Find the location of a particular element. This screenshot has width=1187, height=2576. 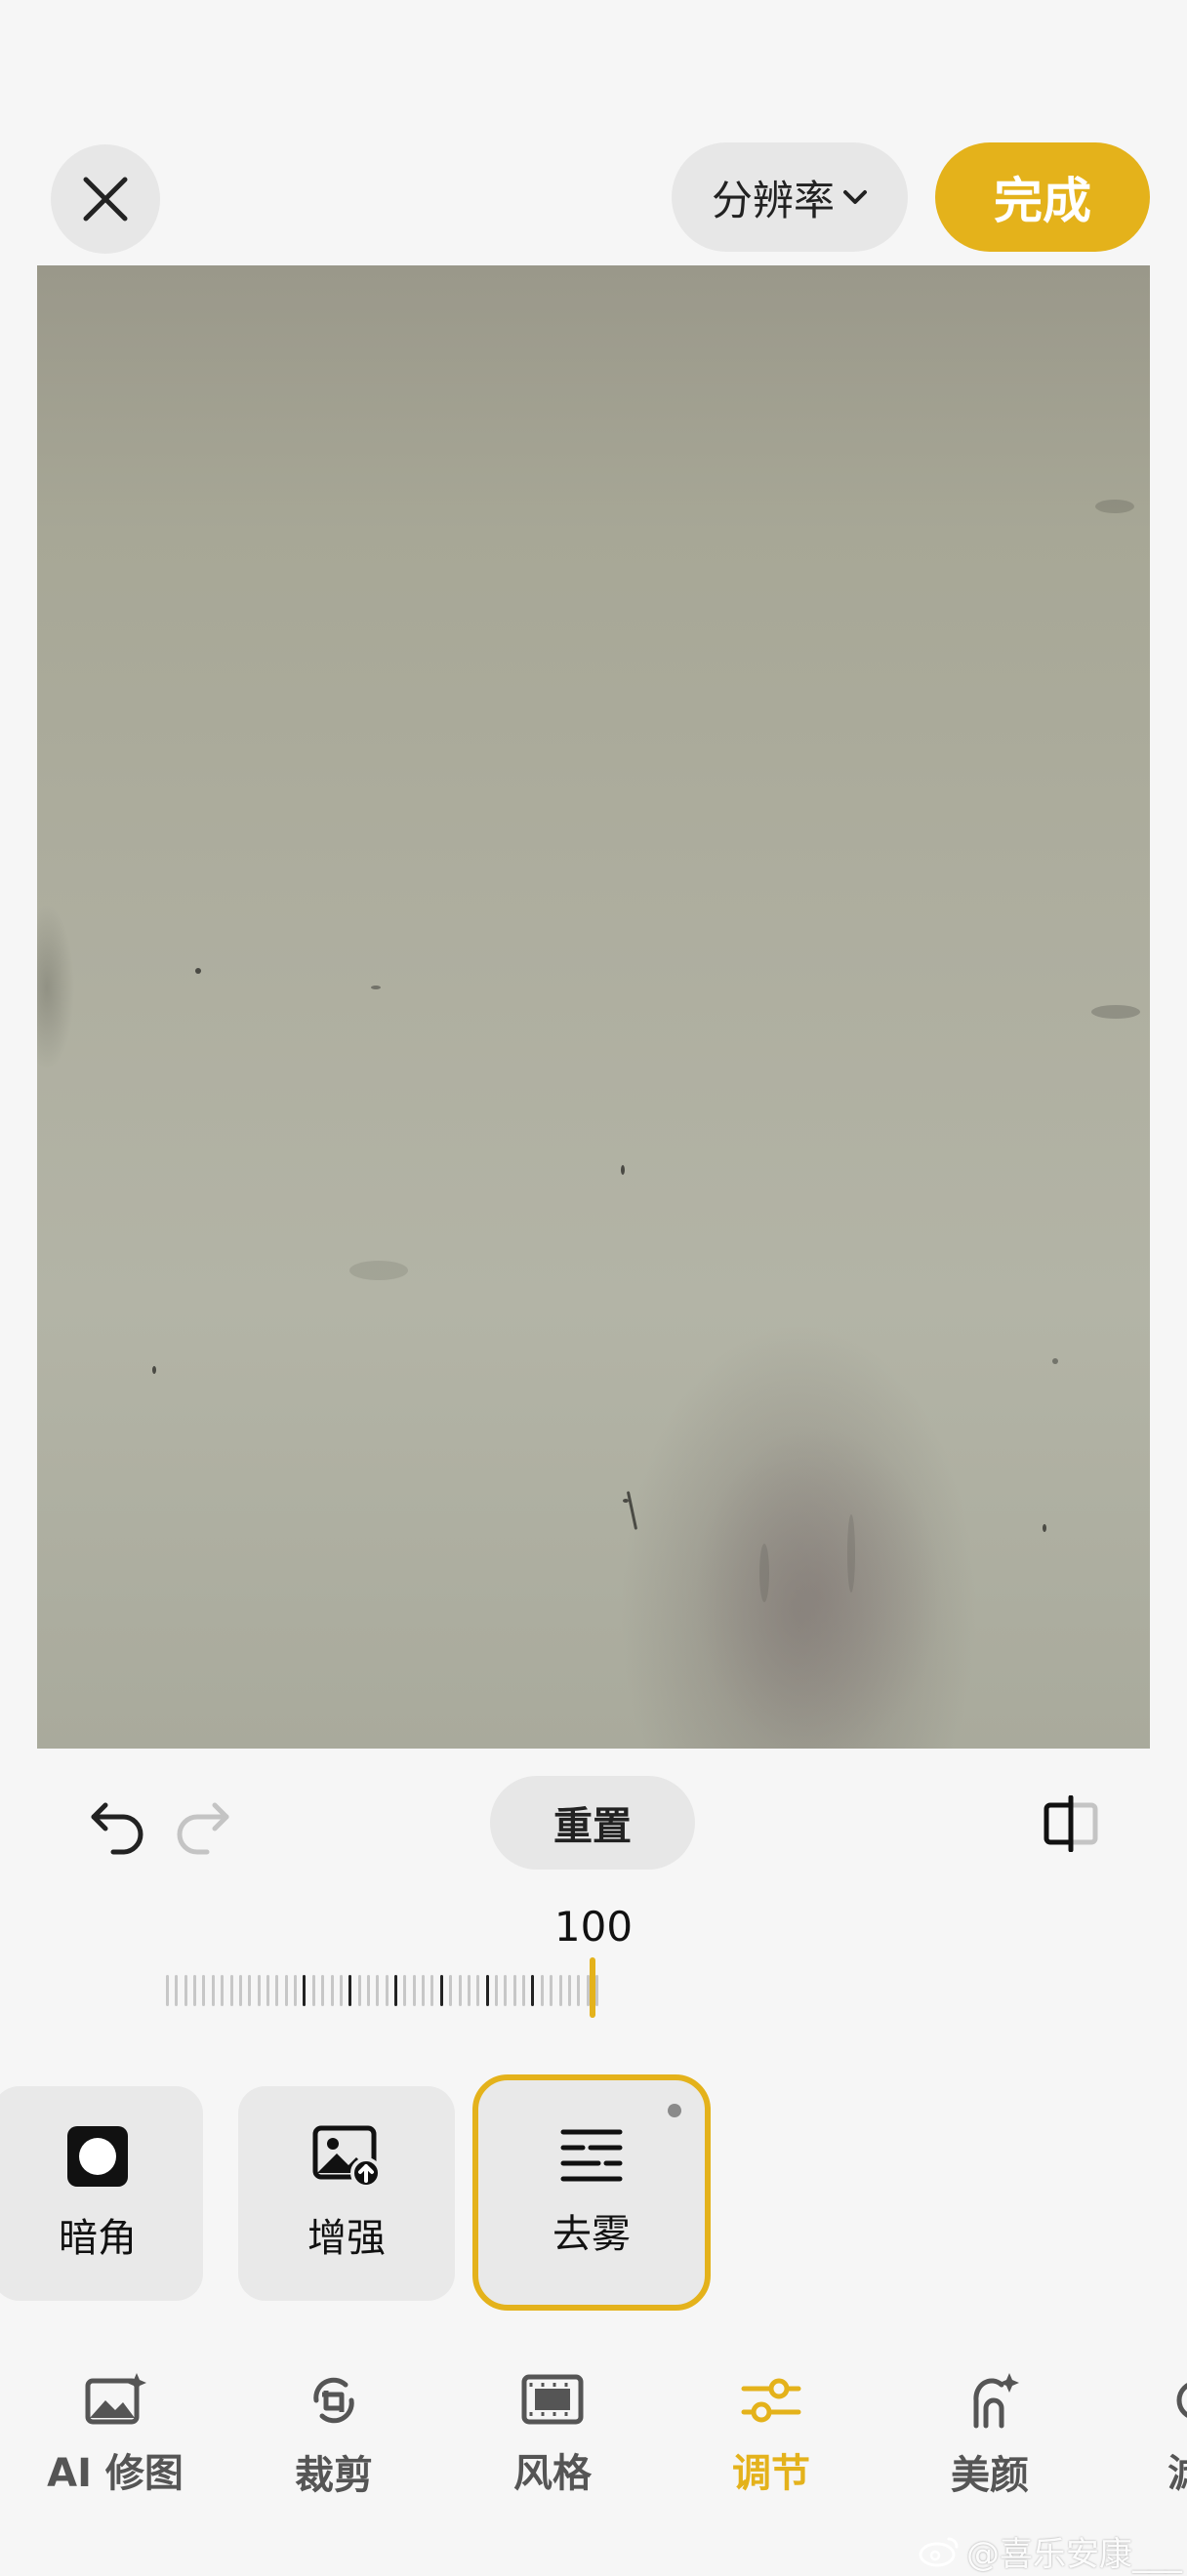

resolution-label: 分辨率 is located at coordinates (773, 200).